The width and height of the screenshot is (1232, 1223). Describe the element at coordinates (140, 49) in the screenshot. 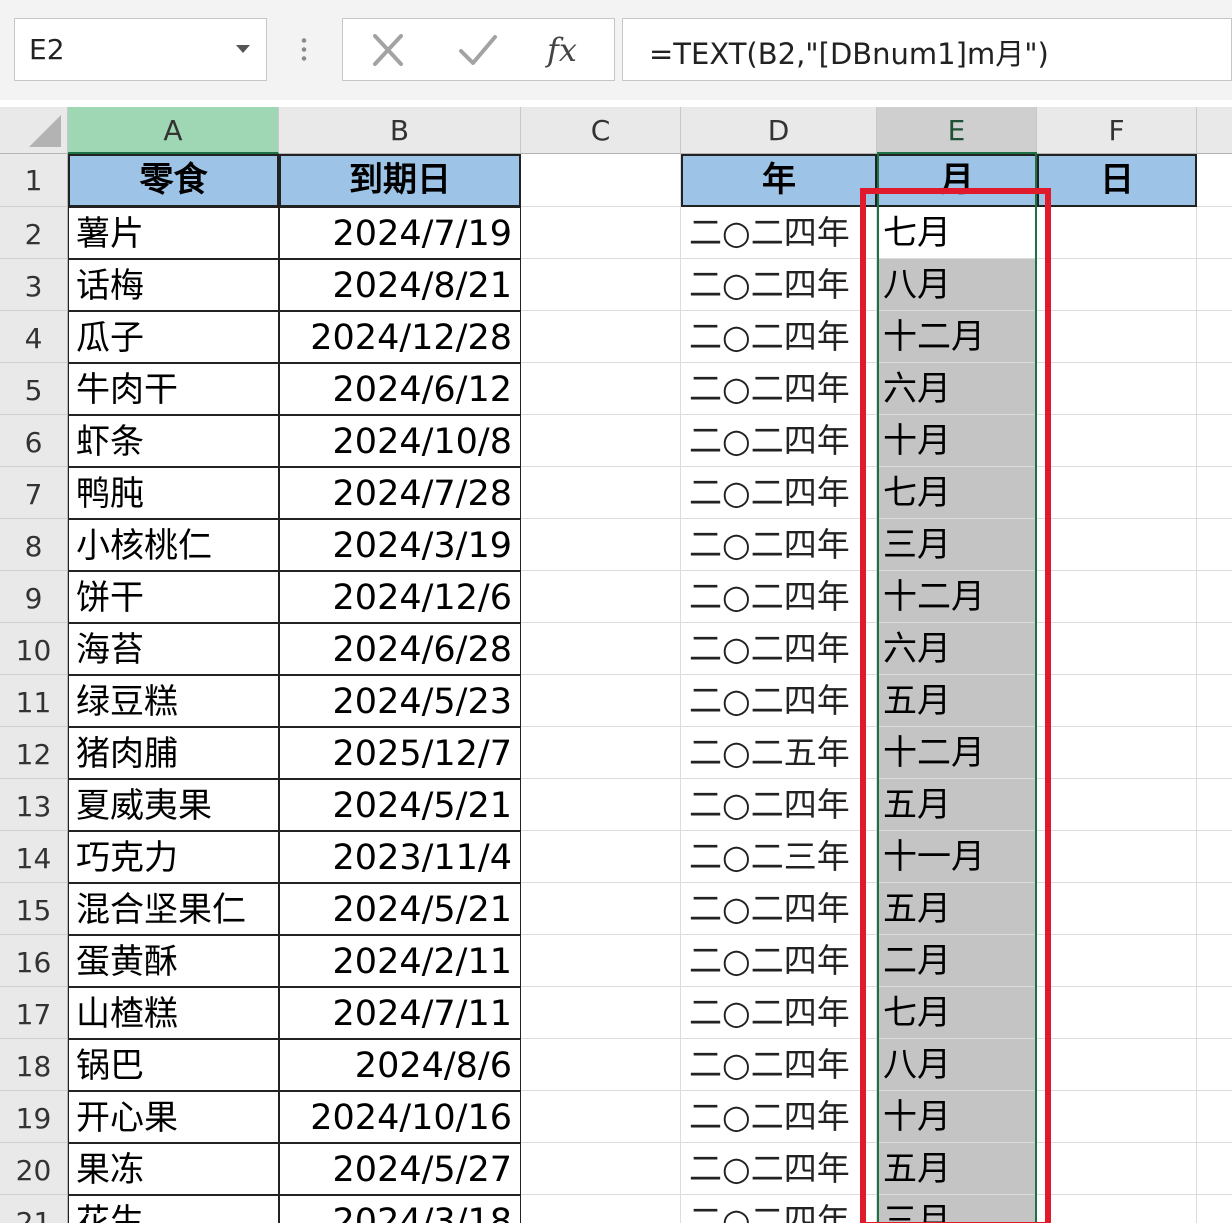

I see `name-box: E2` at that location.